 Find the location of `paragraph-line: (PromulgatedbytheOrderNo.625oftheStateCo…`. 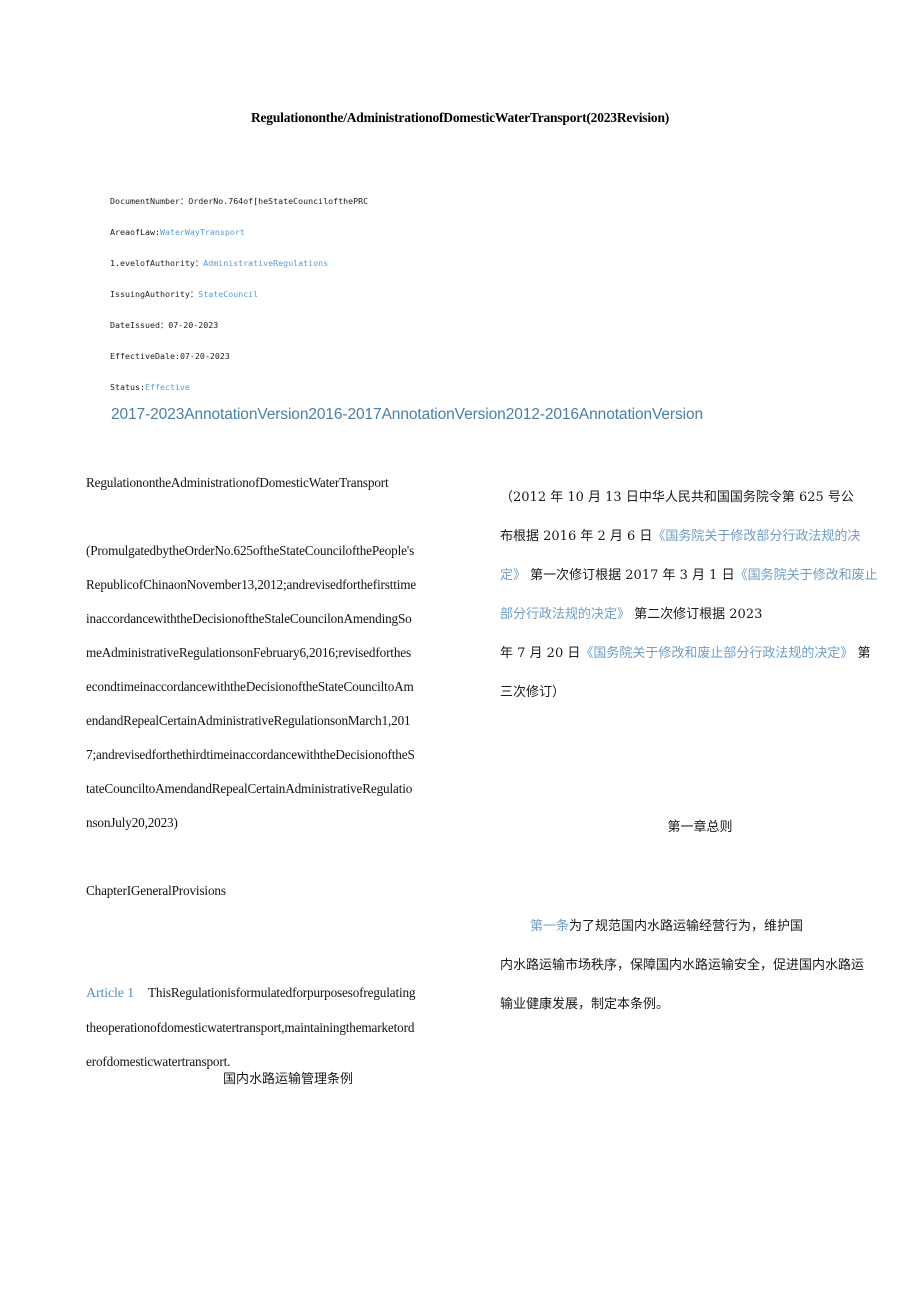

paragraph-line: (PromulgatedbytheOrderNo.625oftheStateCo… is located at coordinates (250, 550).